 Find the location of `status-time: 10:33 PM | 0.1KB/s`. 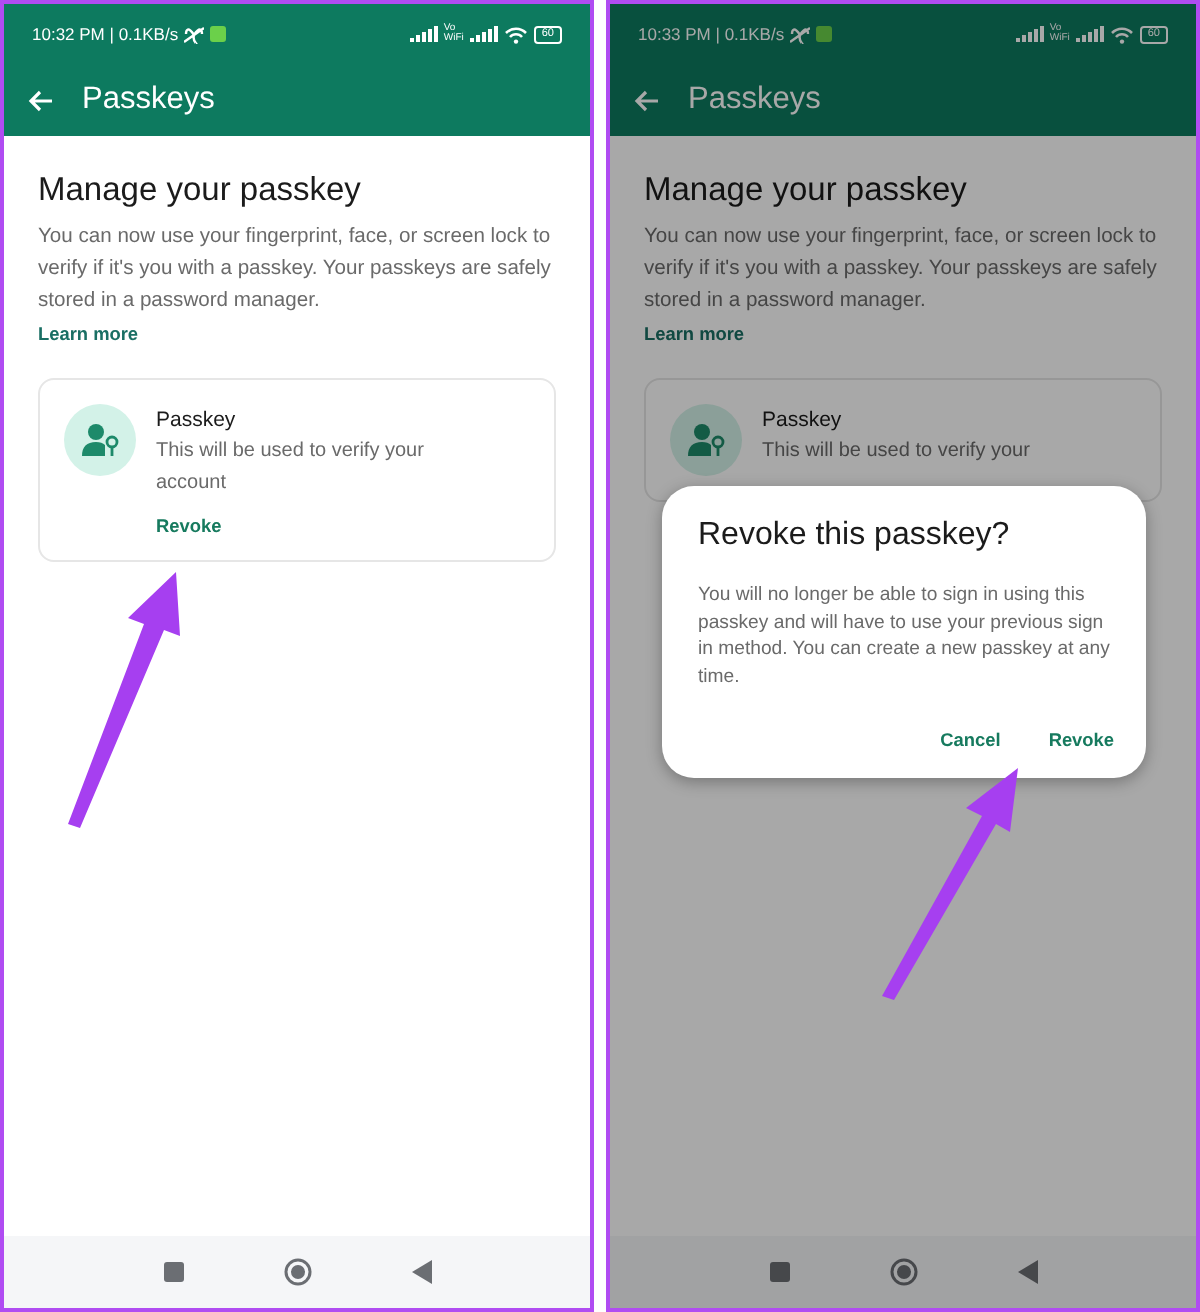

status-time: 10:33 PM | 0.1KB/s is located at coordinates (711, 34).